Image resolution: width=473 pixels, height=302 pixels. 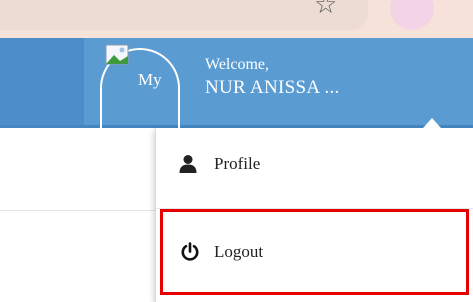 I want to click on power-icon, so click(x=190, y=252).